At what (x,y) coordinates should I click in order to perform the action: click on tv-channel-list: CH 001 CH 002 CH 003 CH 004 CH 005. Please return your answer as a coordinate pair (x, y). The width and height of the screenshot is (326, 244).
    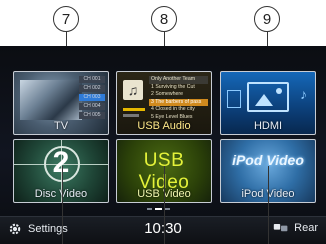
    Looking at the image, I should click on (92, 98).